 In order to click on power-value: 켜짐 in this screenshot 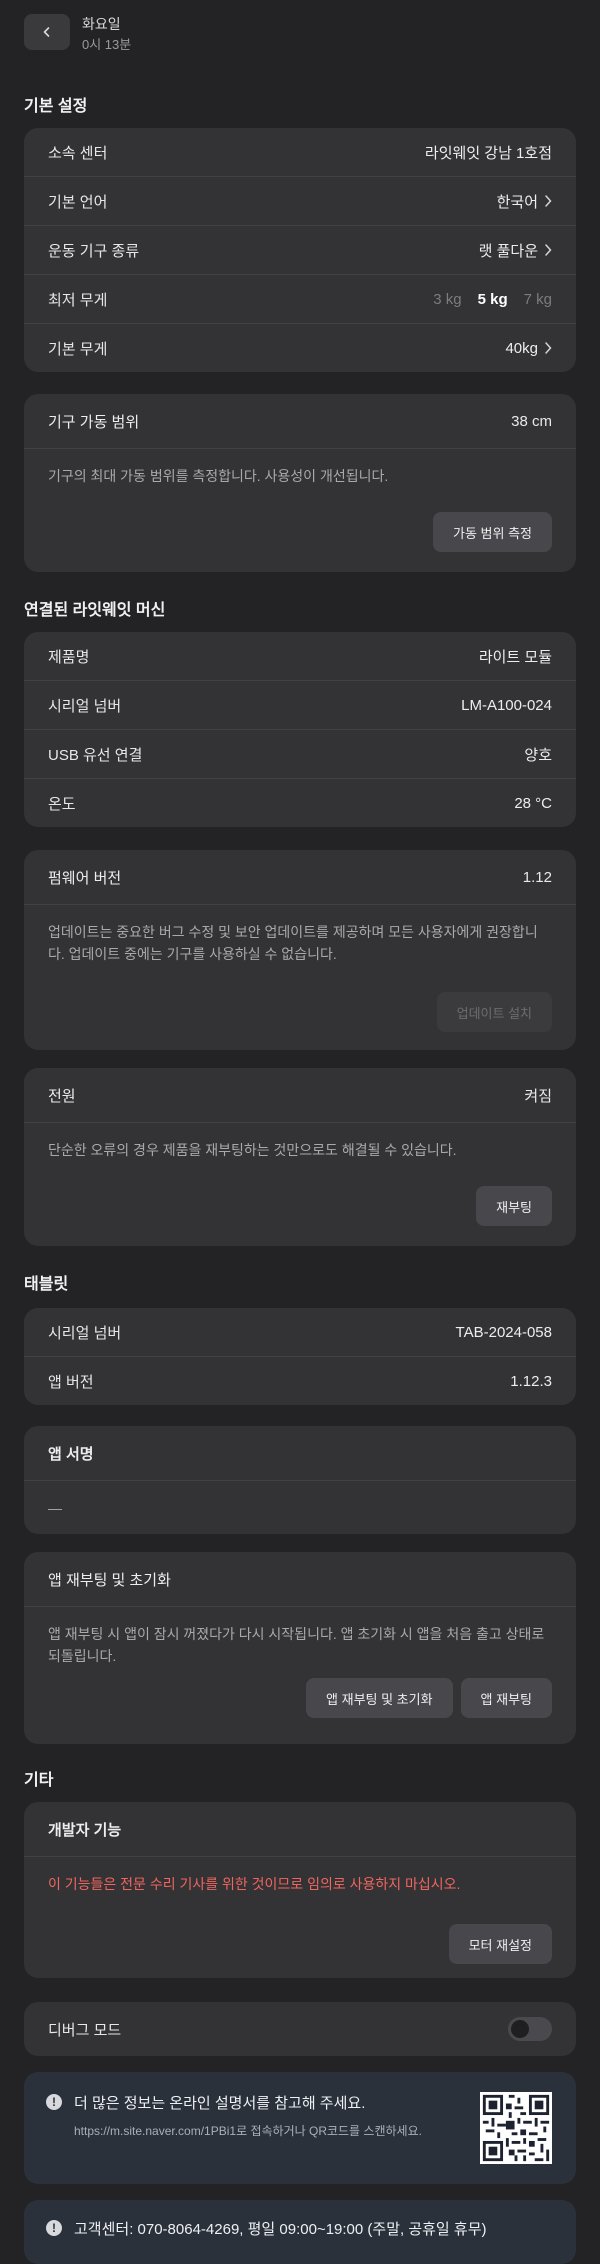, I will do `click(538, 1096)`.